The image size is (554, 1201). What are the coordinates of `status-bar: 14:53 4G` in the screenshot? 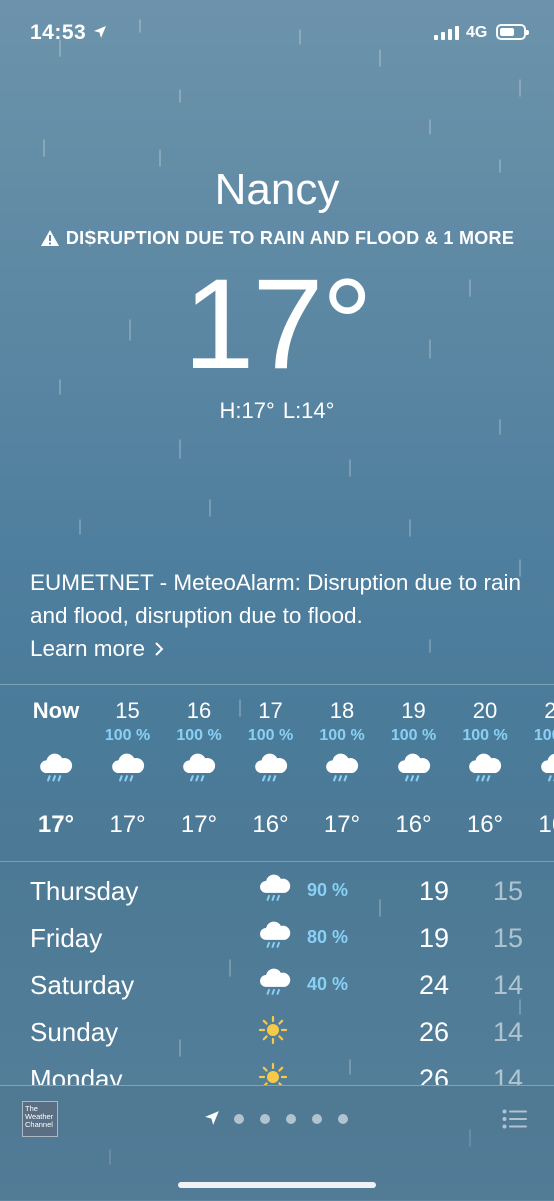 It's located at (277, 33).